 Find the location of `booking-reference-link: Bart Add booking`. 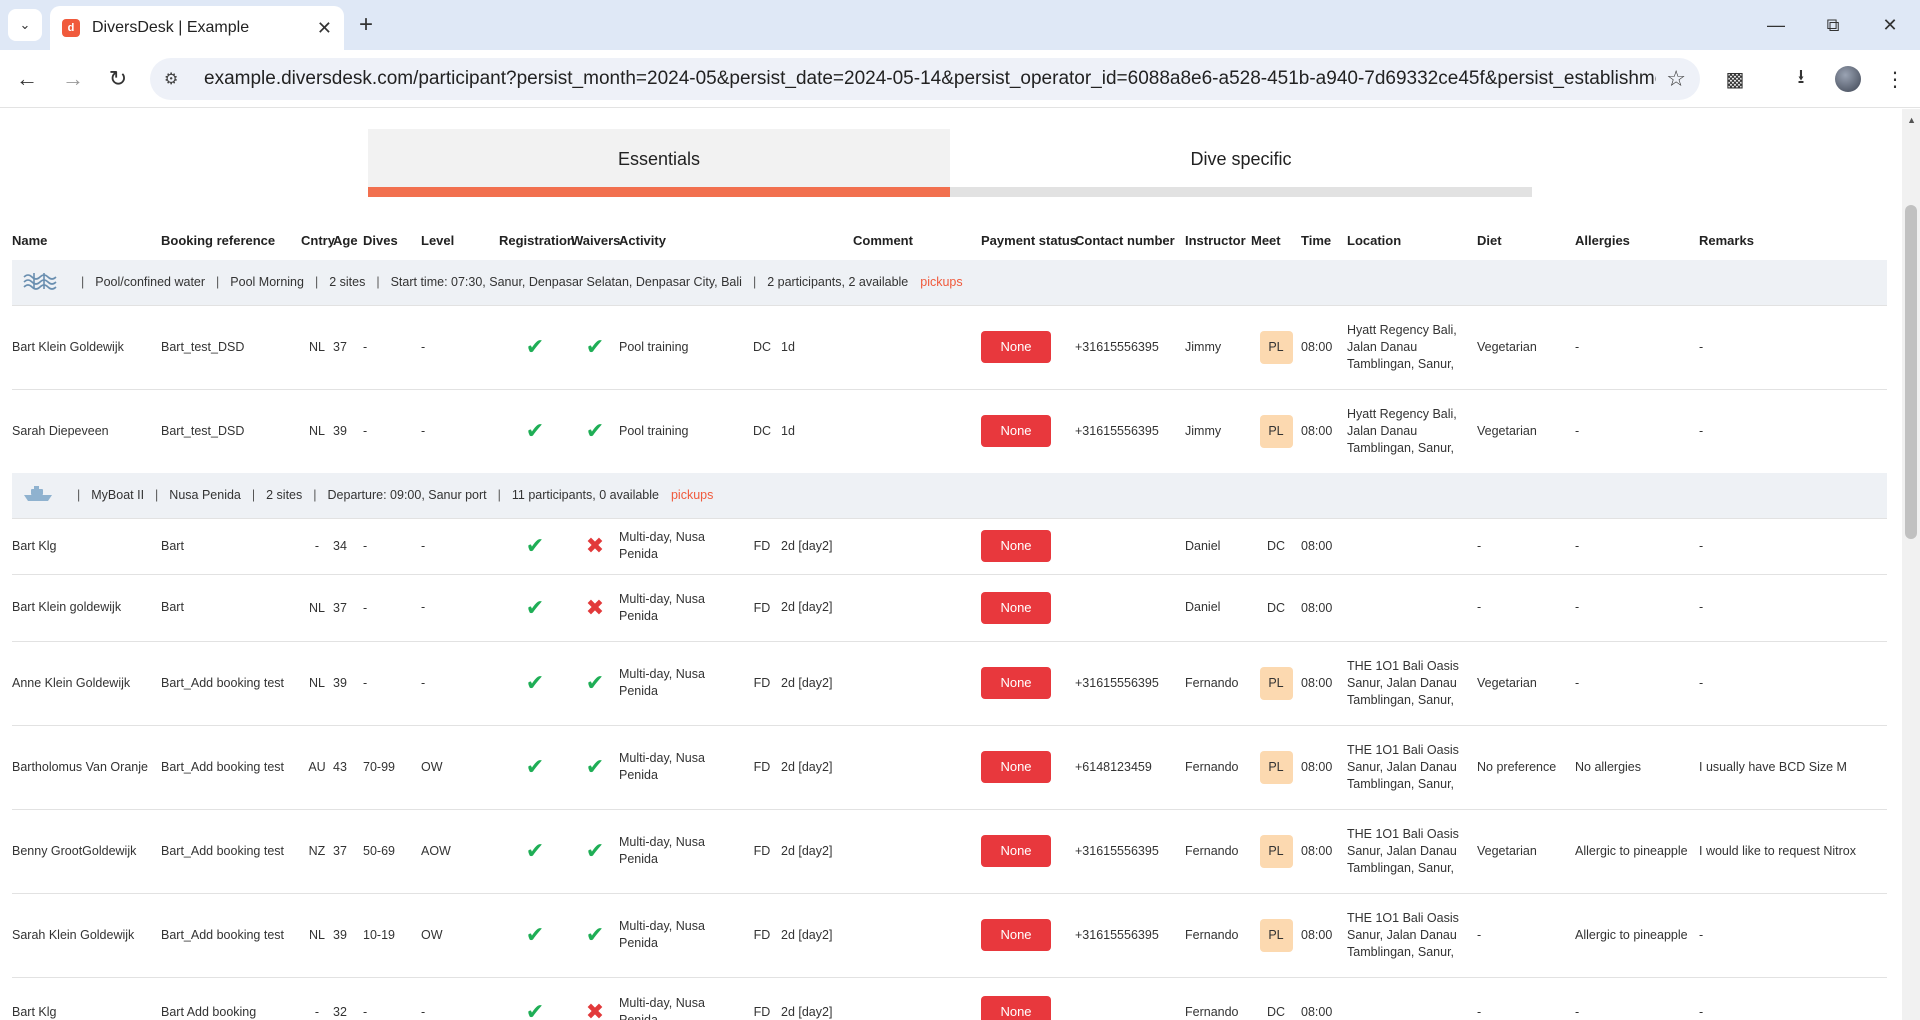

booking-reference-link: Bart Add booking is located at coordinates (231, 998).